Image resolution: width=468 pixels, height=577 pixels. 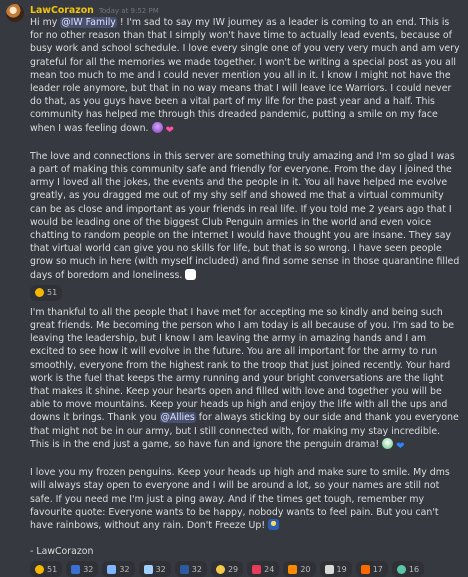 I want to click on blue-heart-icon: ❤, so click(x=400, y=446).